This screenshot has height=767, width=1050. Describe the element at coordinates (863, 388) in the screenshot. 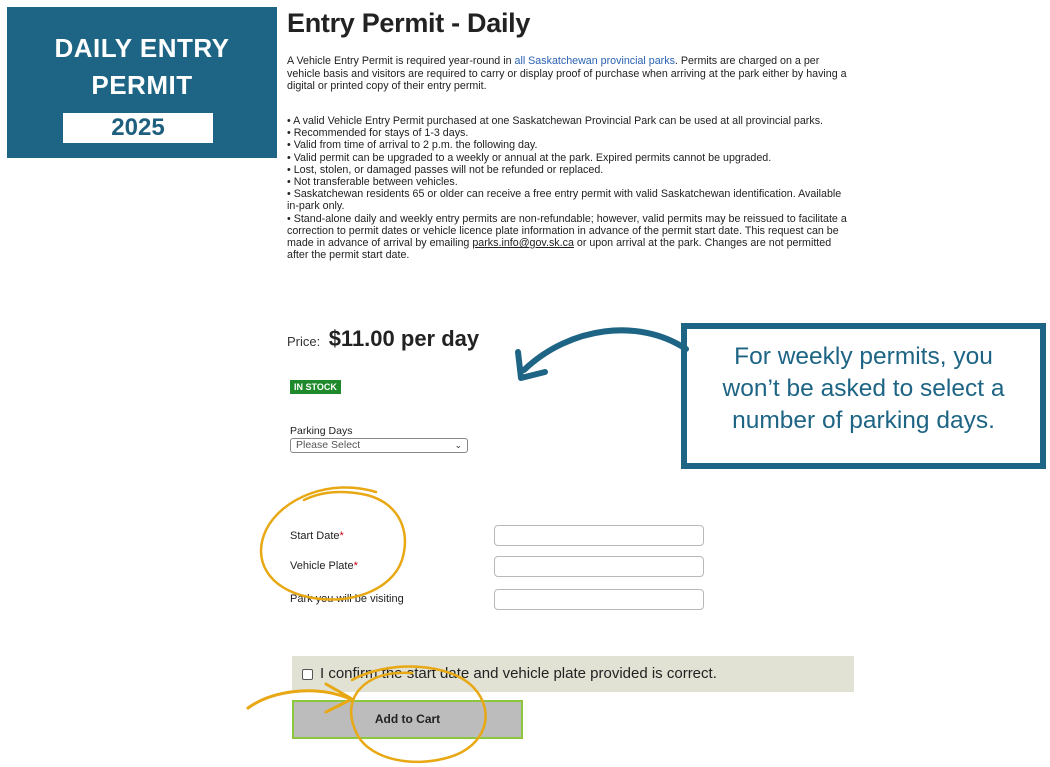

I see `callout-line: won’t be asked to select a` at that location.